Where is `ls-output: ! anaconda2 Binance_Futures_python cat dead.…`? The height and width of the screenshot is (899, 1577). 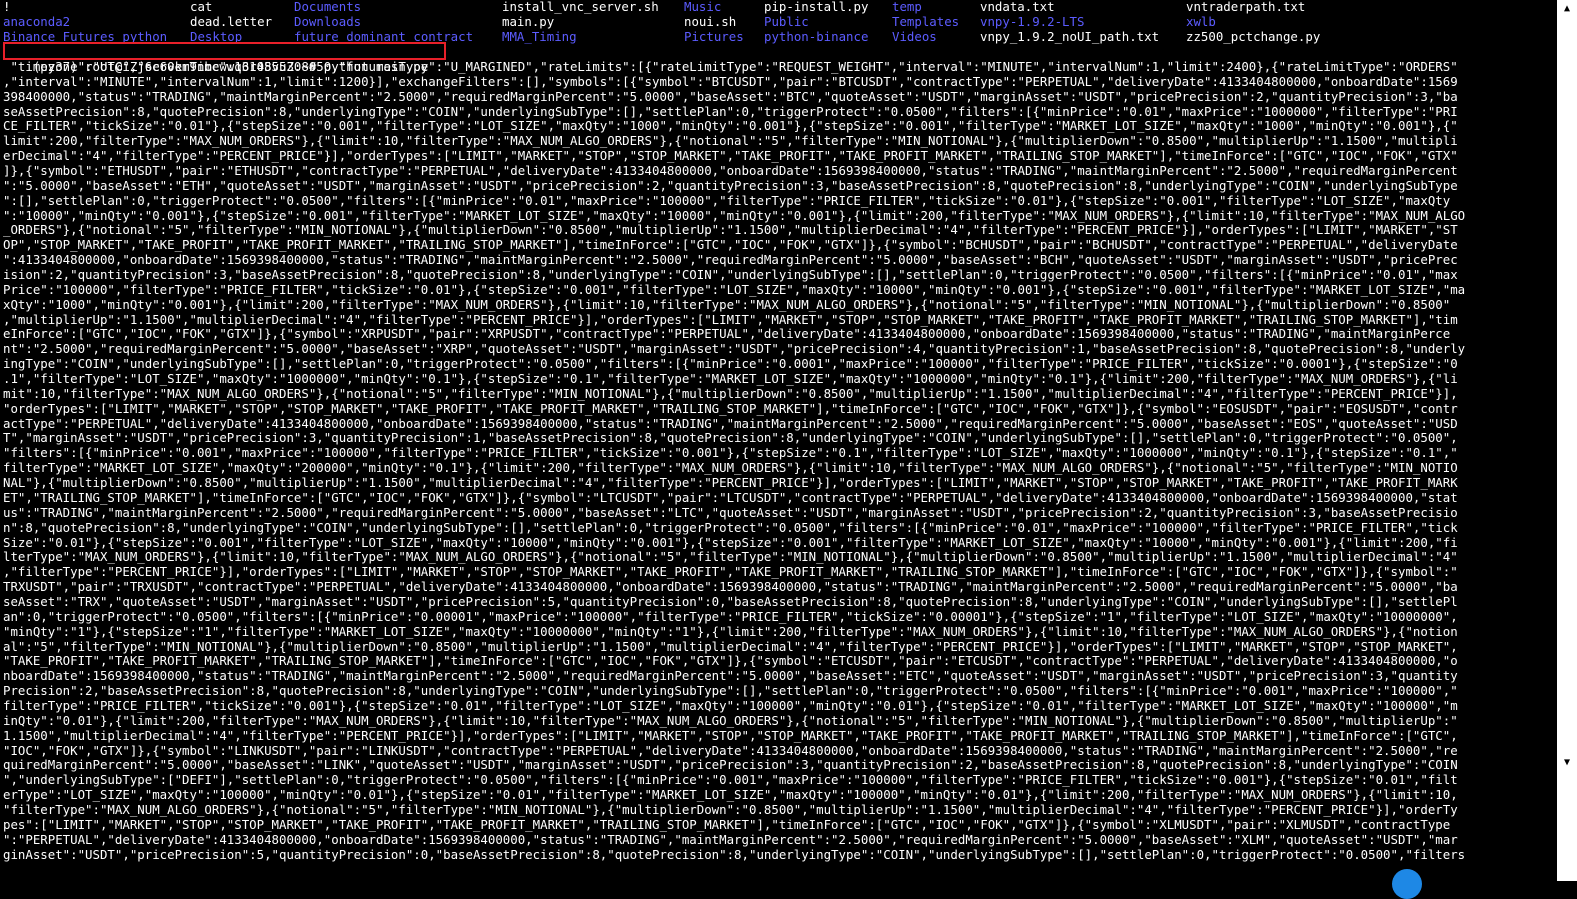
ls-output: ! anaconda2 Binance_Futures_python cat dead.… is located at coordinates (780, 22).